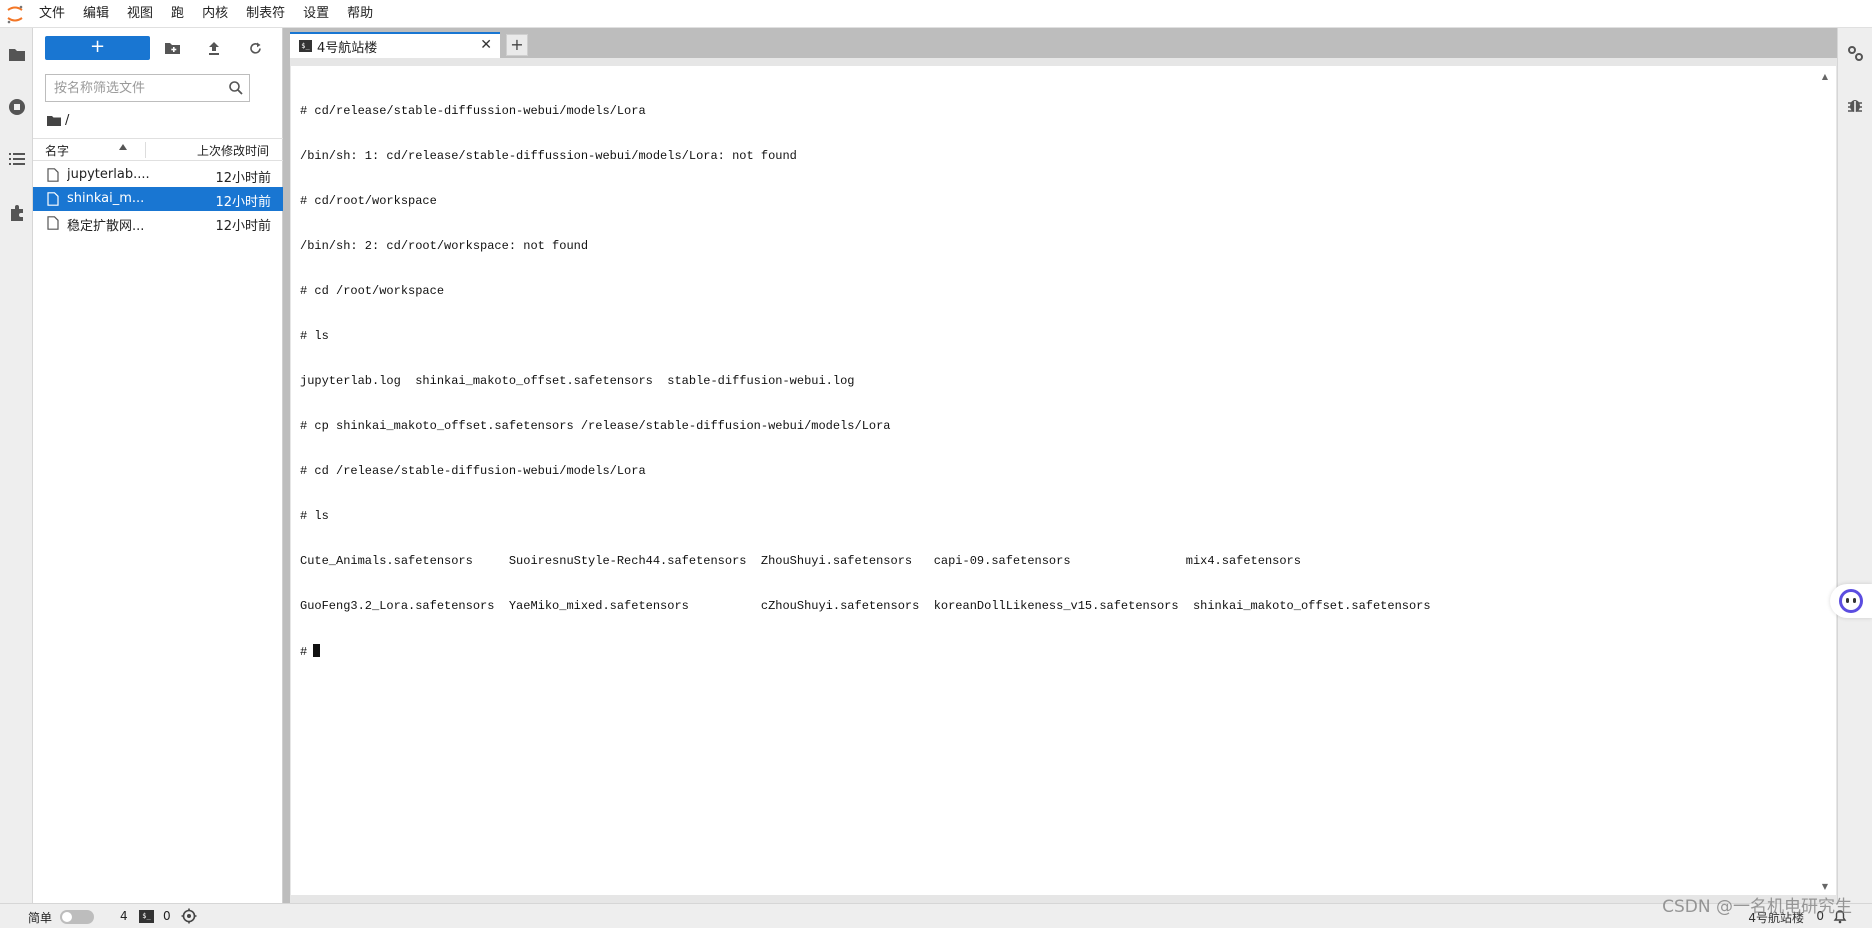  Describe the element at coordinates (865, 651) in the screenshot. I see `terminal-prompt-line: #` at that location.